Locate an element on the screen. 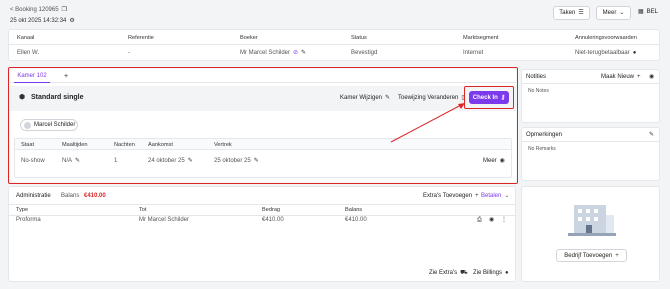  col-to: Tot is located at coordinates (143, 210).